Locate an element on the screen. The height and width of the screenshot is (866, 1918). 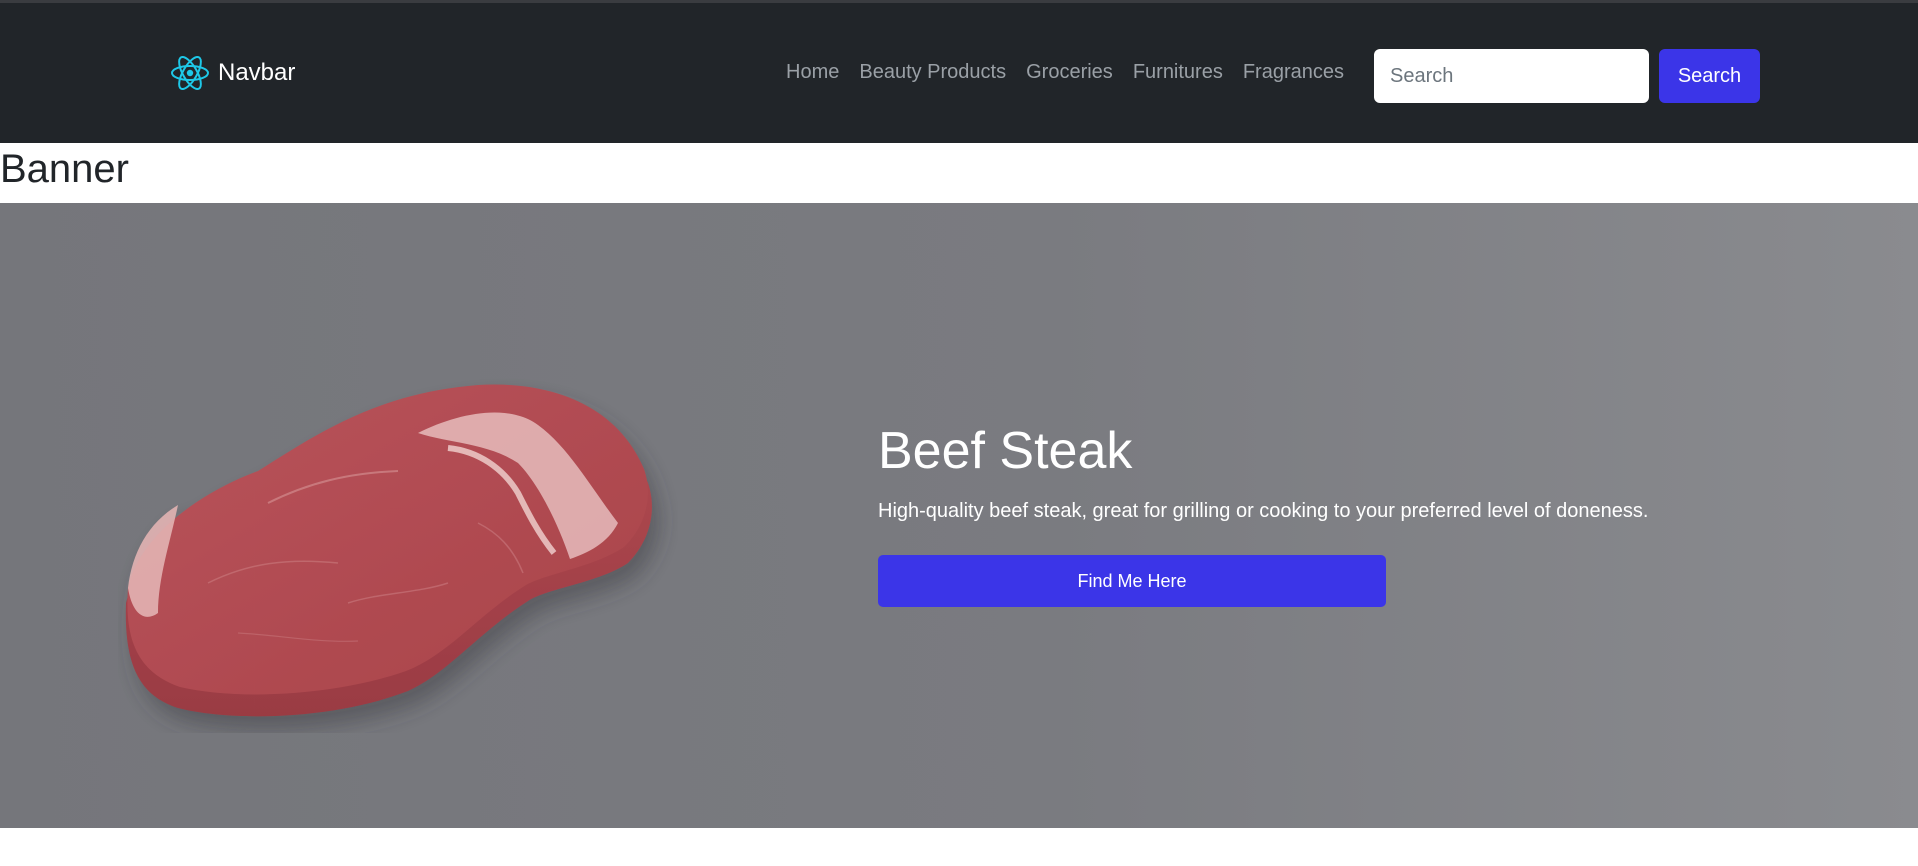
find-me-here-button: Find Me Here is located at coordinates (1132, 581).